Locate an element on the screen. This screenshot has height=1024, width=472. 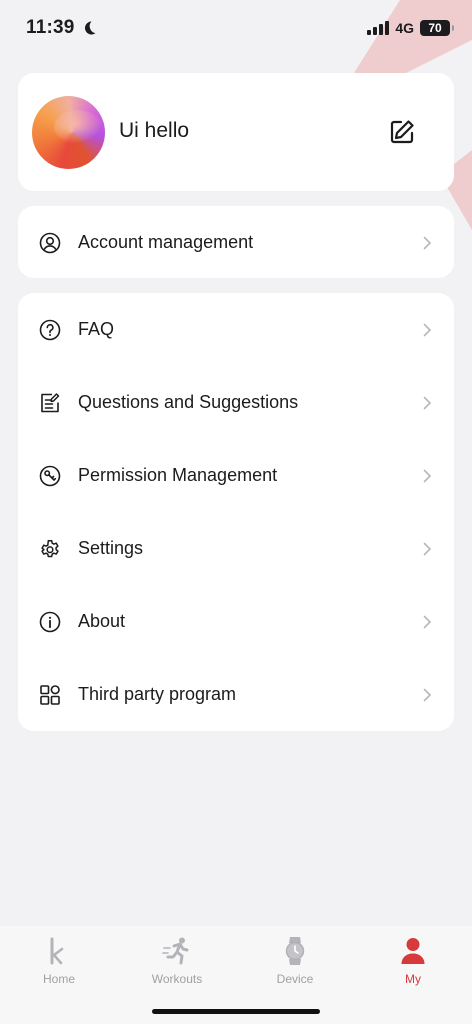
tab-home: Home is located at coordinates (59, 975).